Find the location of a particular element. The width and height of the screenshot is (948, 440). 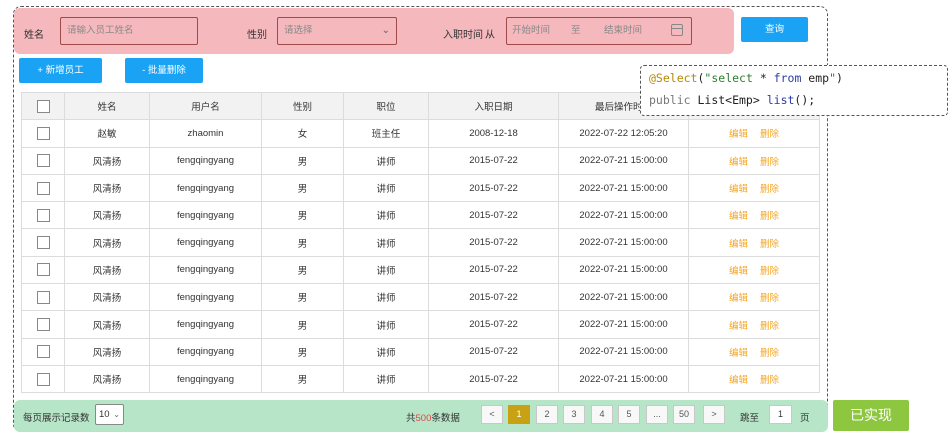

next-page-button: > is located at coordinates (714, 414).